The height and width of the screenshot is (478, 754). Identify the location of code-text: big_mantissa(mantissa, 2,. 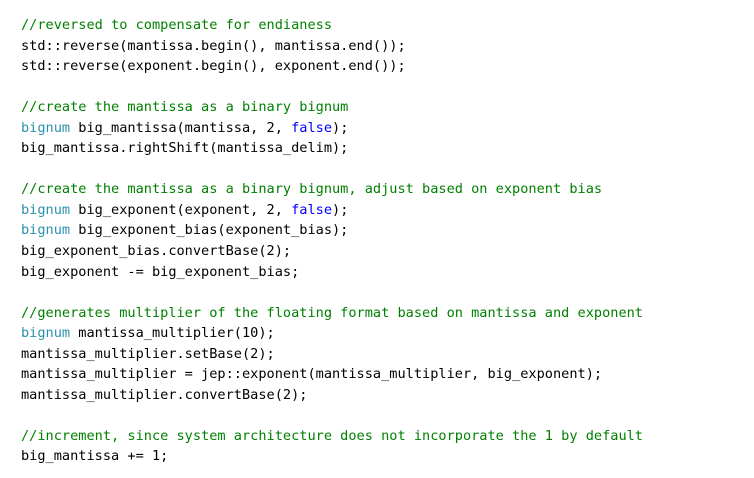
(181, 127).